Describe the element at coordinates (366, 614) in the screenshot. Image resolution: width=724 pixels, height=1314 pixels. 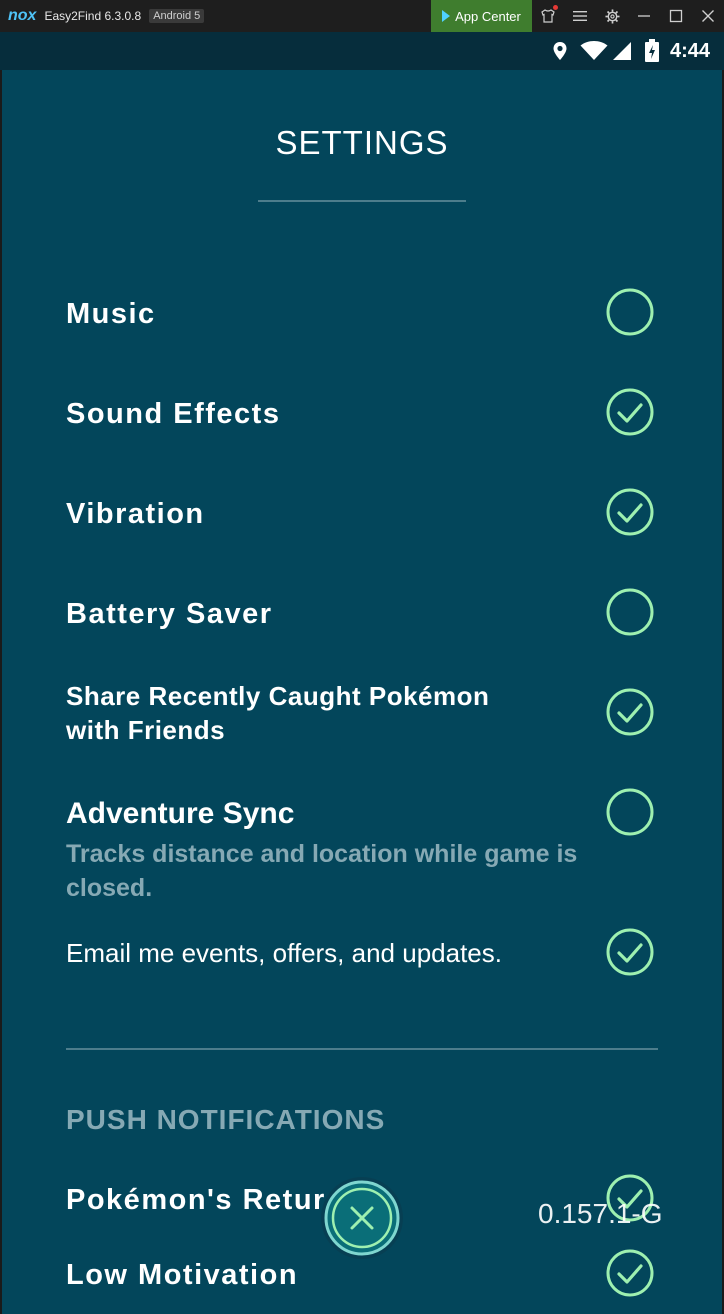
I see `setting-row-battery-saver: Battery Saver` at that location.